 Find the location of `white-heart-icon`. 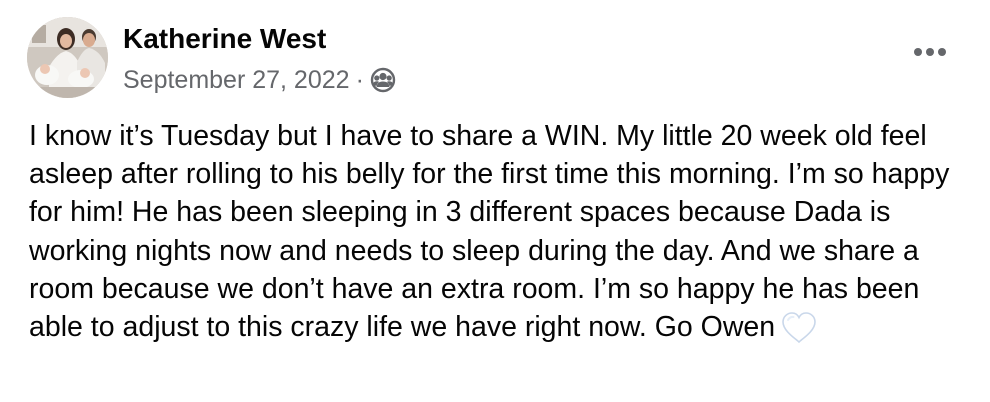

white-heart-icon is located at coordinates (799, 328).